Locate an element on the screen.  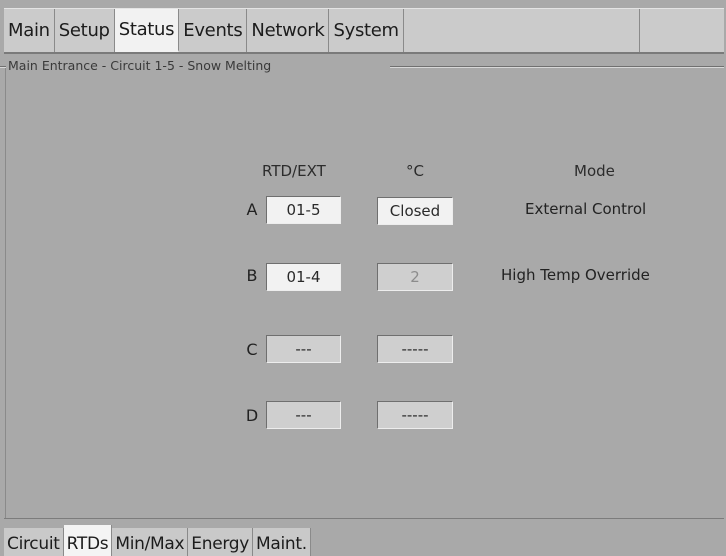
row-label-b: B is located at coordinates (252, 275).